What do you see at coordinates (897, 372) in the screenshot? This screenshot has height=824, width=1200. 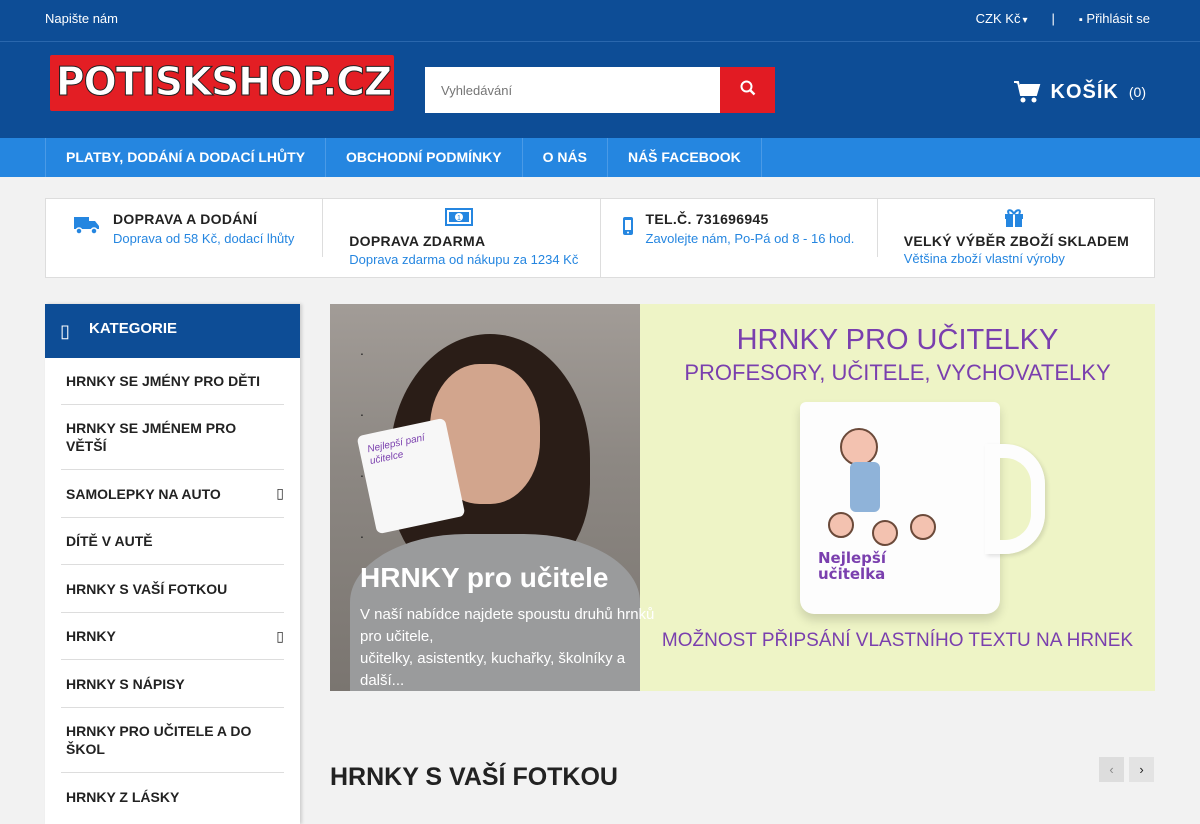 I see `banner-subheadline: PROFESORY, UČITELE, VYCHOVATELKY` at bounding box center [897, 372].